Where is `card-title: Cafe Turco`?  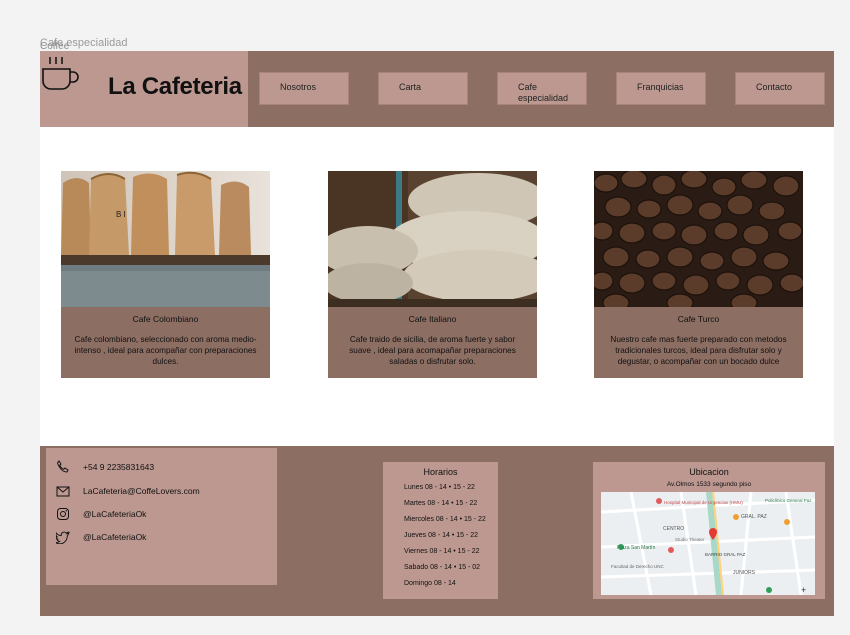
card-title: Cafe Turco is located at coordinates (698, 319).